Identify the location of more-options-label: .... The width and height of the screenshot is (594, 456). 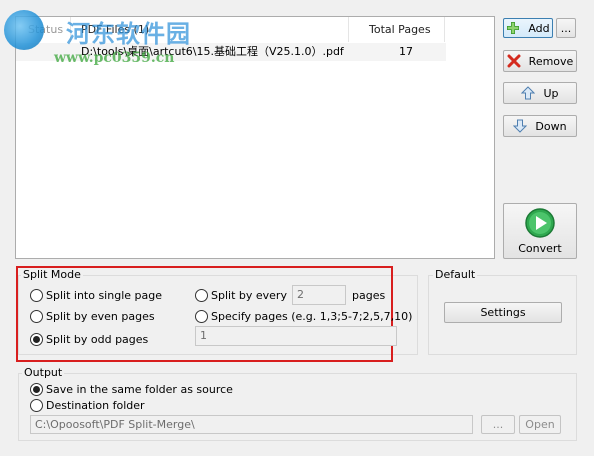
(566, 28).